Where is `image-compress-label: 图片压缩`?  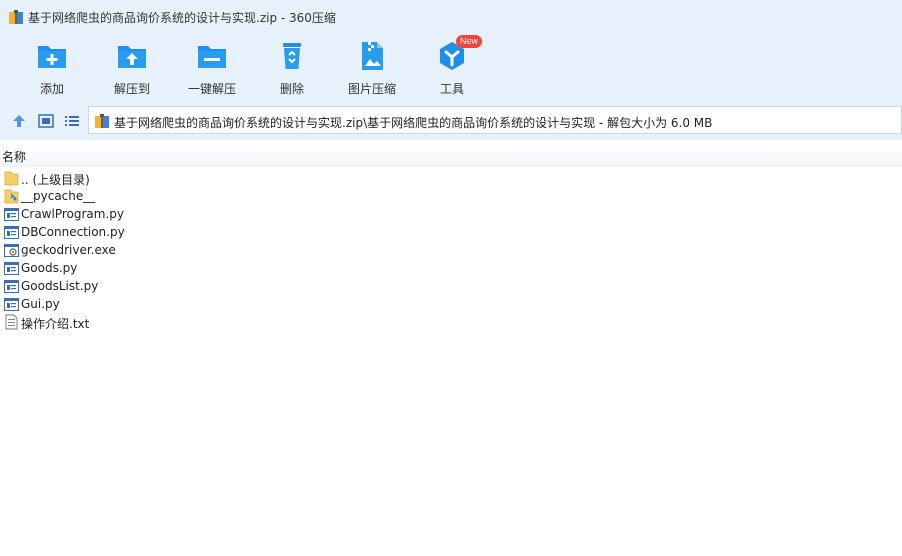 image-compress-label: 图片压缩 is located at coordinates (371, 89).